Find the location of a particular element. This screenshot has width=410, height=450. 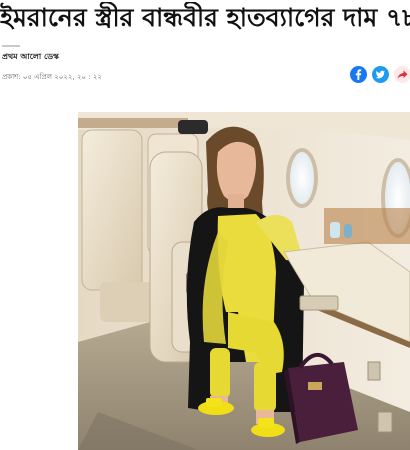

facebook-icon is located at coordinates (358, 74).